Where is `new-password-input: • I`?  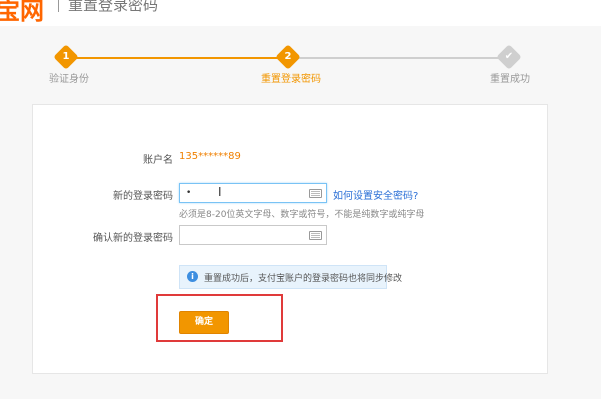
new-password-input: • I is located at coordinates (253, 193).